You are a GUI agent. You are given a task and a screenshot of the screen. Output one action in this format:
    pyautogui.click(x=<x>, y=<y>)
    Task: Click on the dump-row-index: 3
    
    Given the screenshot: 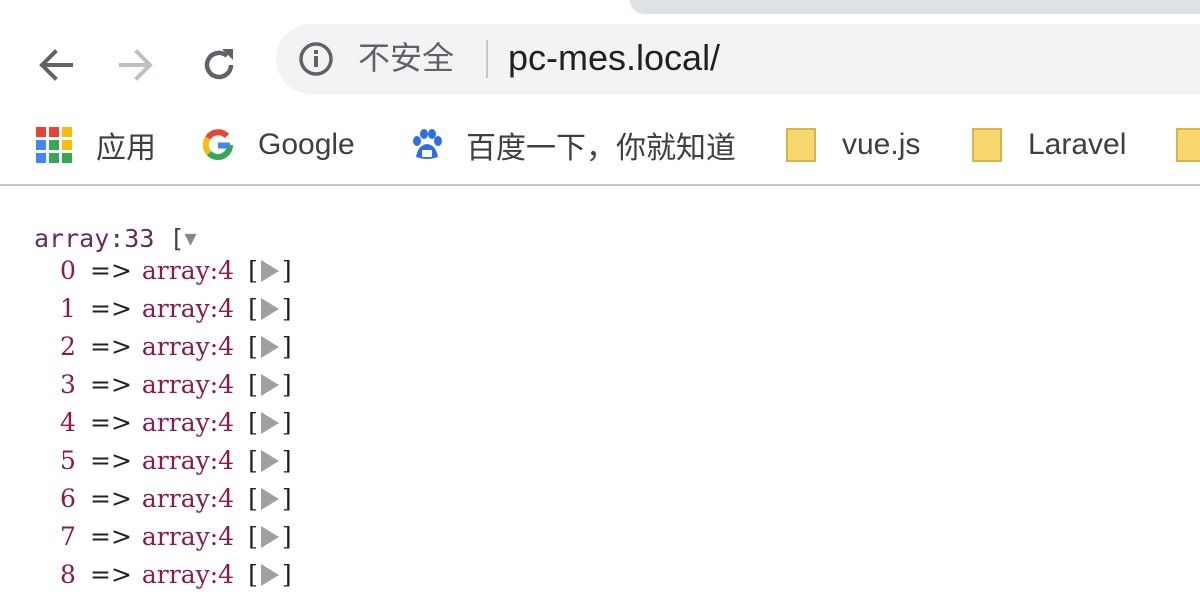 What is the action you would take?
    pyautogui.click(x=68, y=384)
    